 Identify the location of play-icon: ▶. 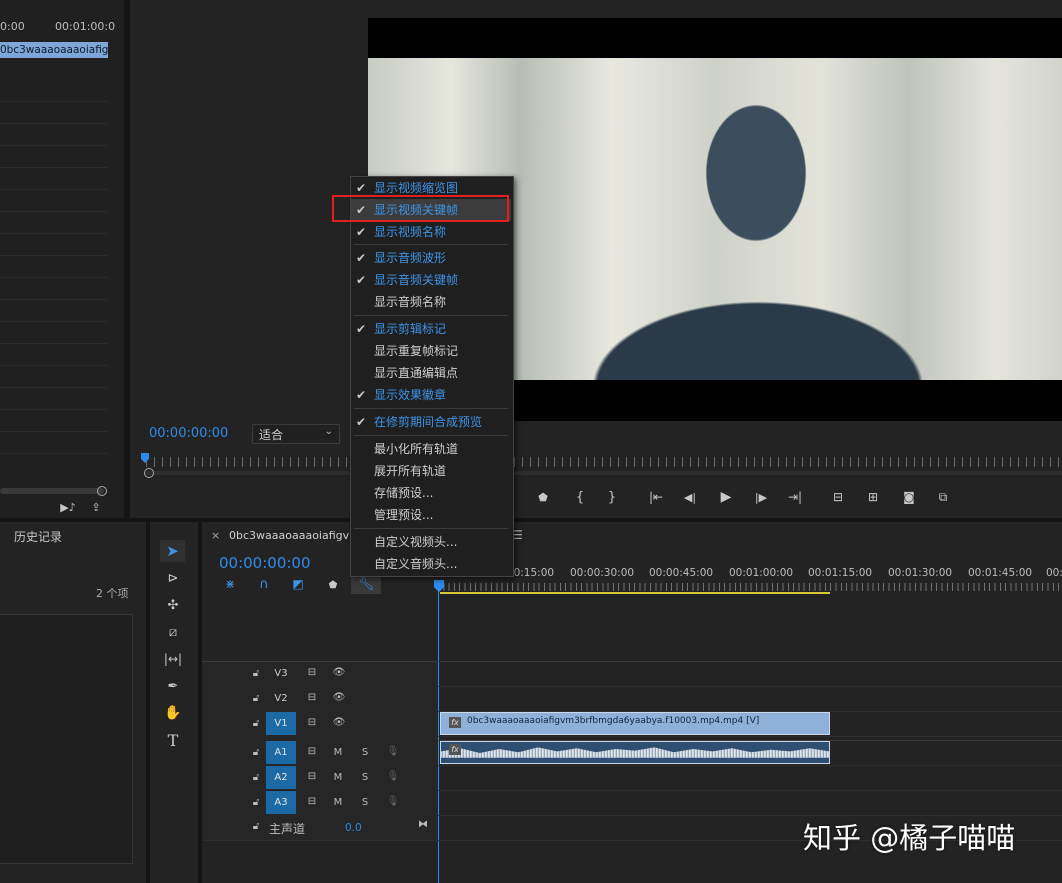
(726, 497).